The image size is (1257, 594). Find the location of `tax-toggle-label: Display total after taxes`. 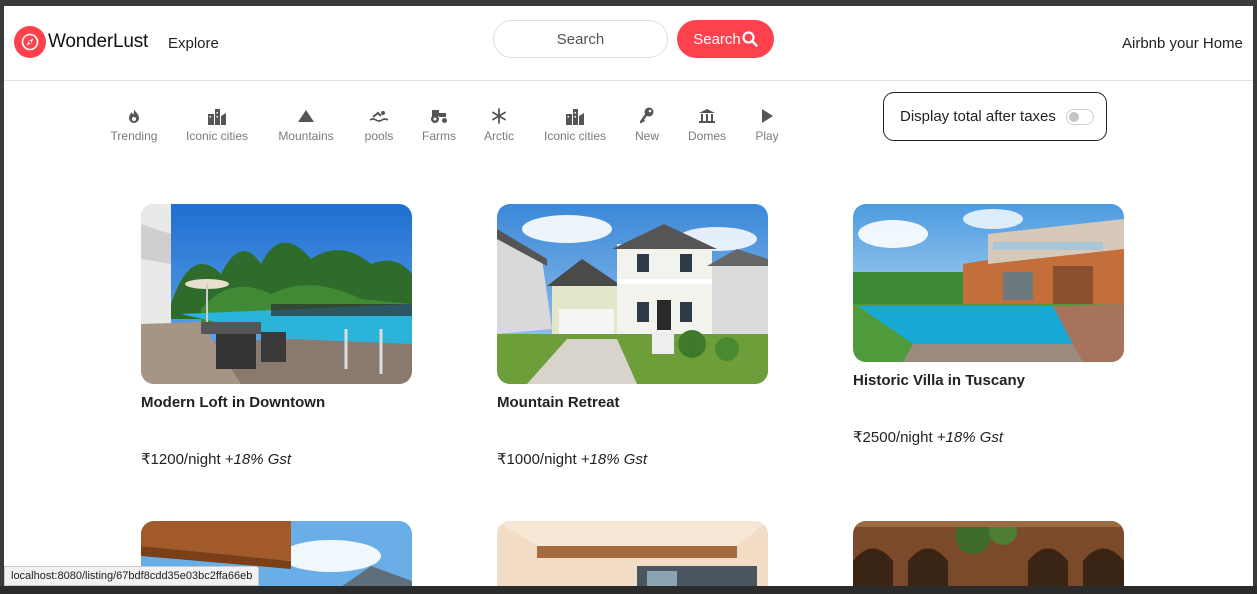

tax-toggle-label: Display total after taxes is located at coordinates (978, 116).